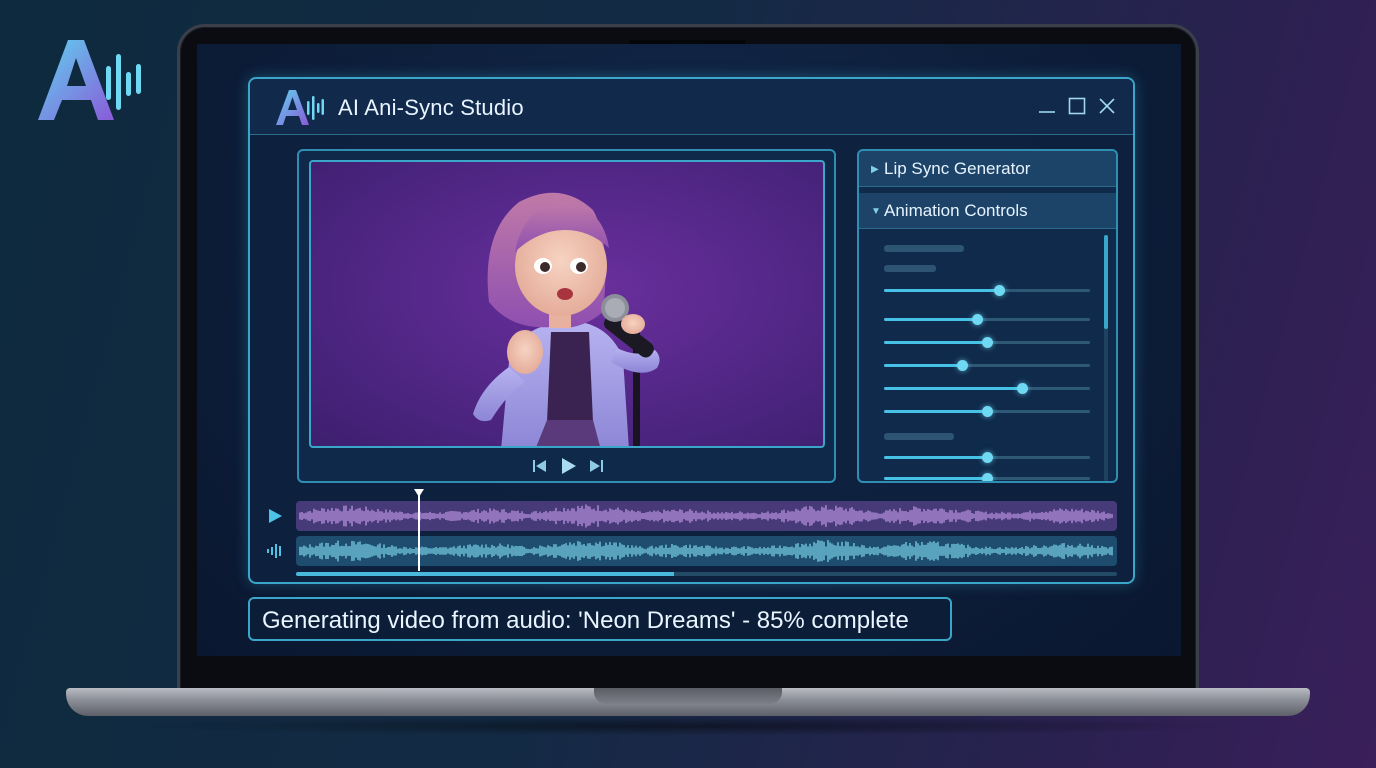  I want to click on close-icon, so click(1107, 106).